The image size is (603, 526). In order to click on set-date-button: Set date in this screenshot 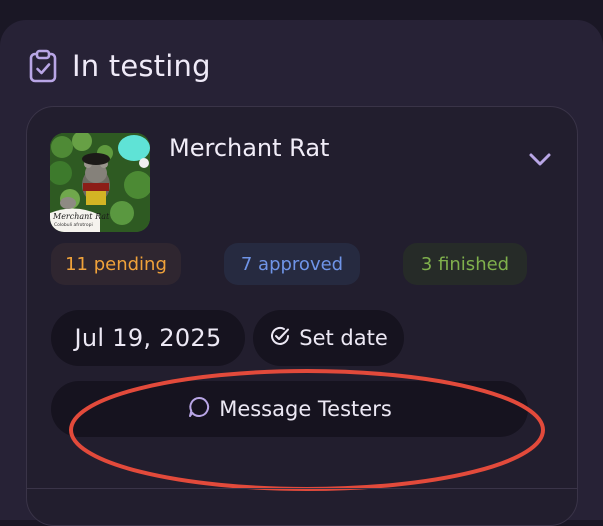, I will do `click(328, 338)`.